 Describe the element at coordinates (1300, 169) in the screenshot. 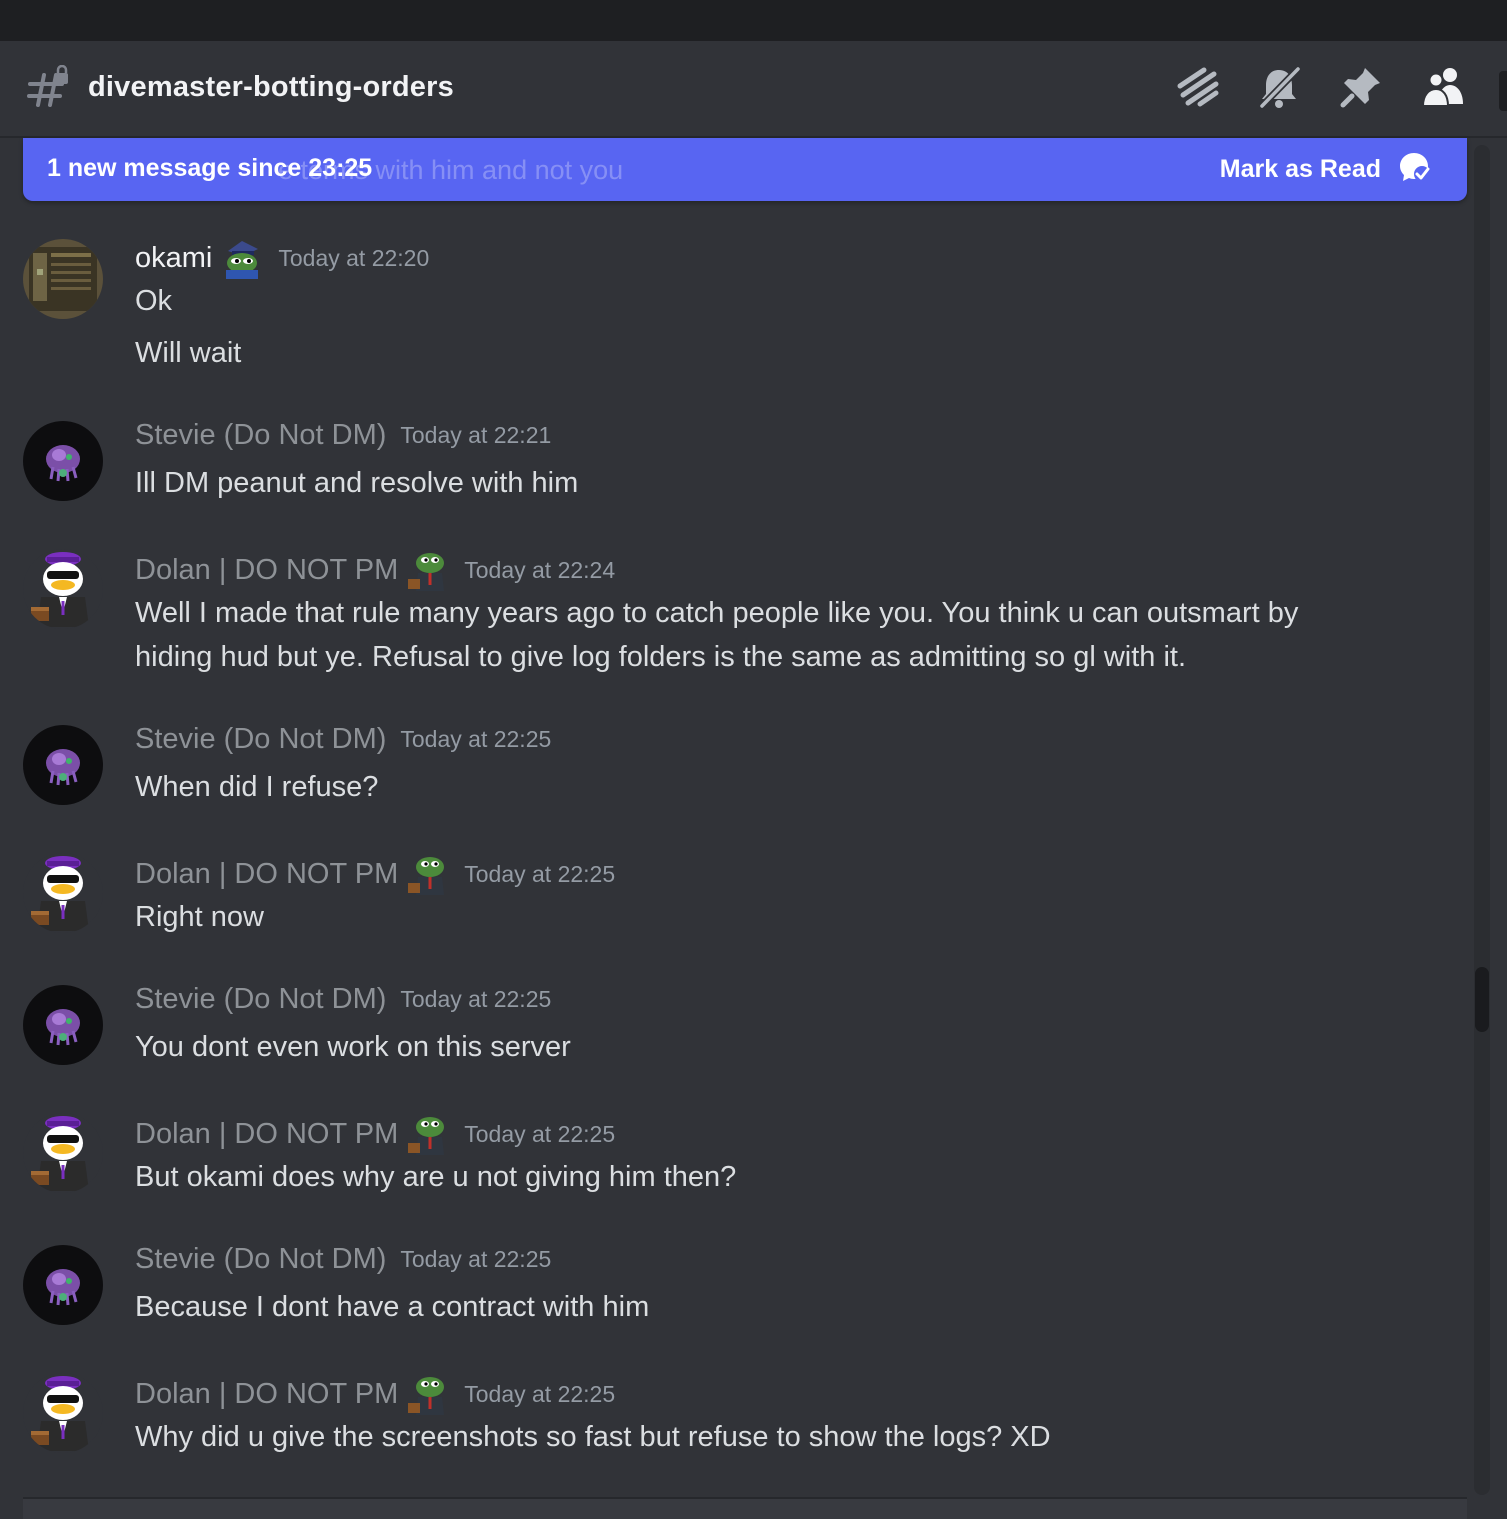

I see `mark-as-read-label: Mark as Read` at that location.